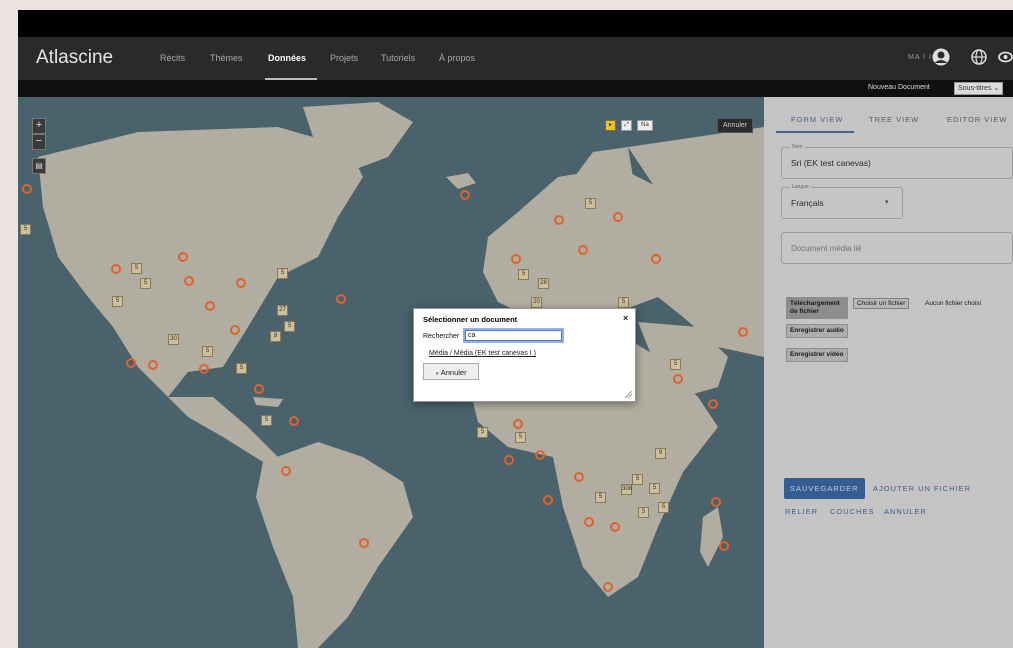 The height and width of the screenshot is (648, 1013). What do you see at coordinates (441, 336) in the screenshot?
I see `search-label: Rechercher` at bounding box center [441, 336].